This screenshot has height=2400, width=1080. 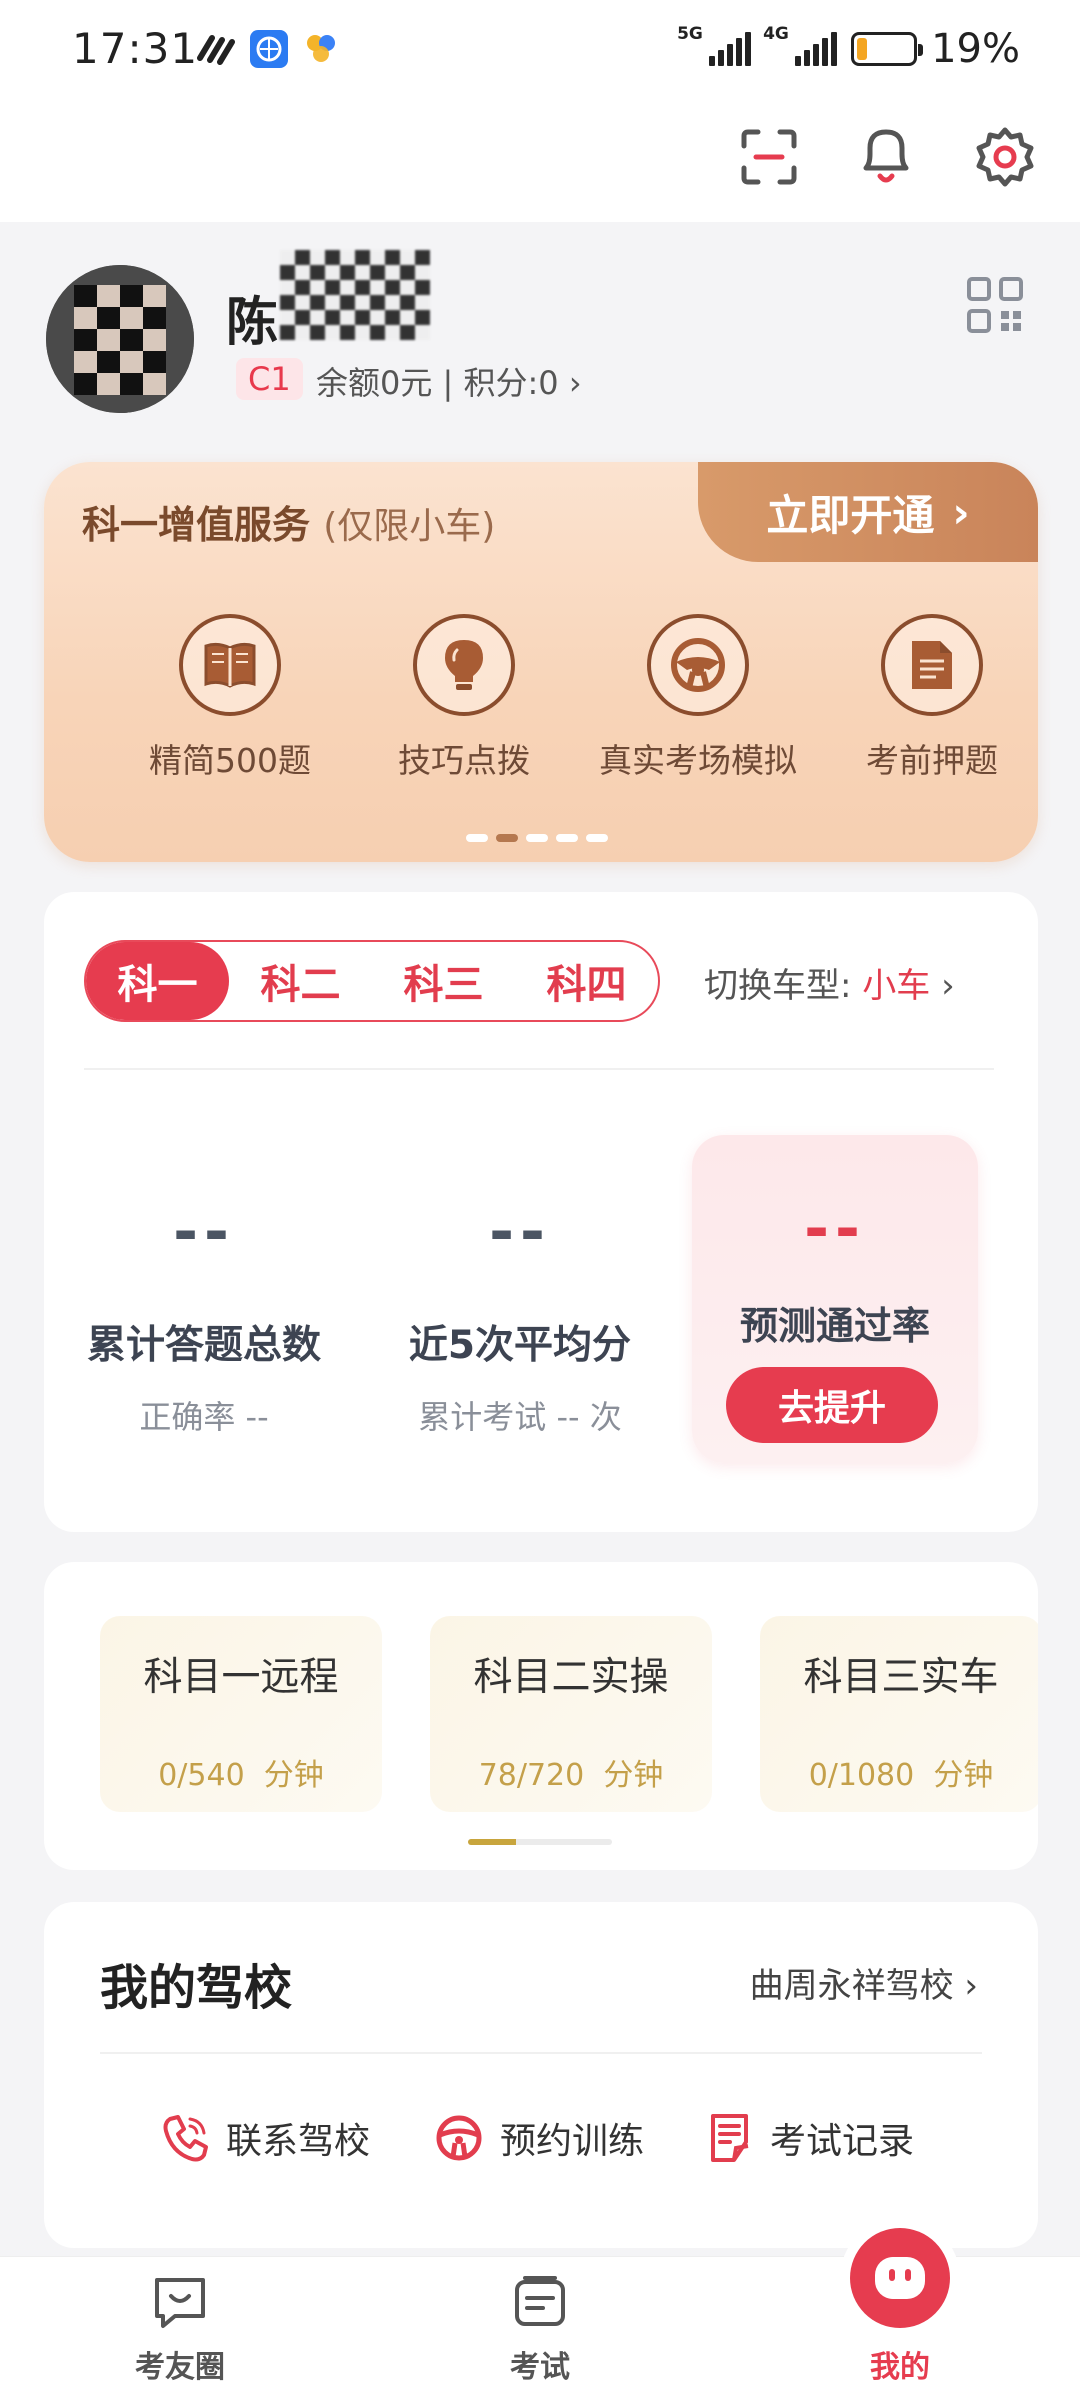 I want to click on name-mosaic, so click(x=355, y=295).